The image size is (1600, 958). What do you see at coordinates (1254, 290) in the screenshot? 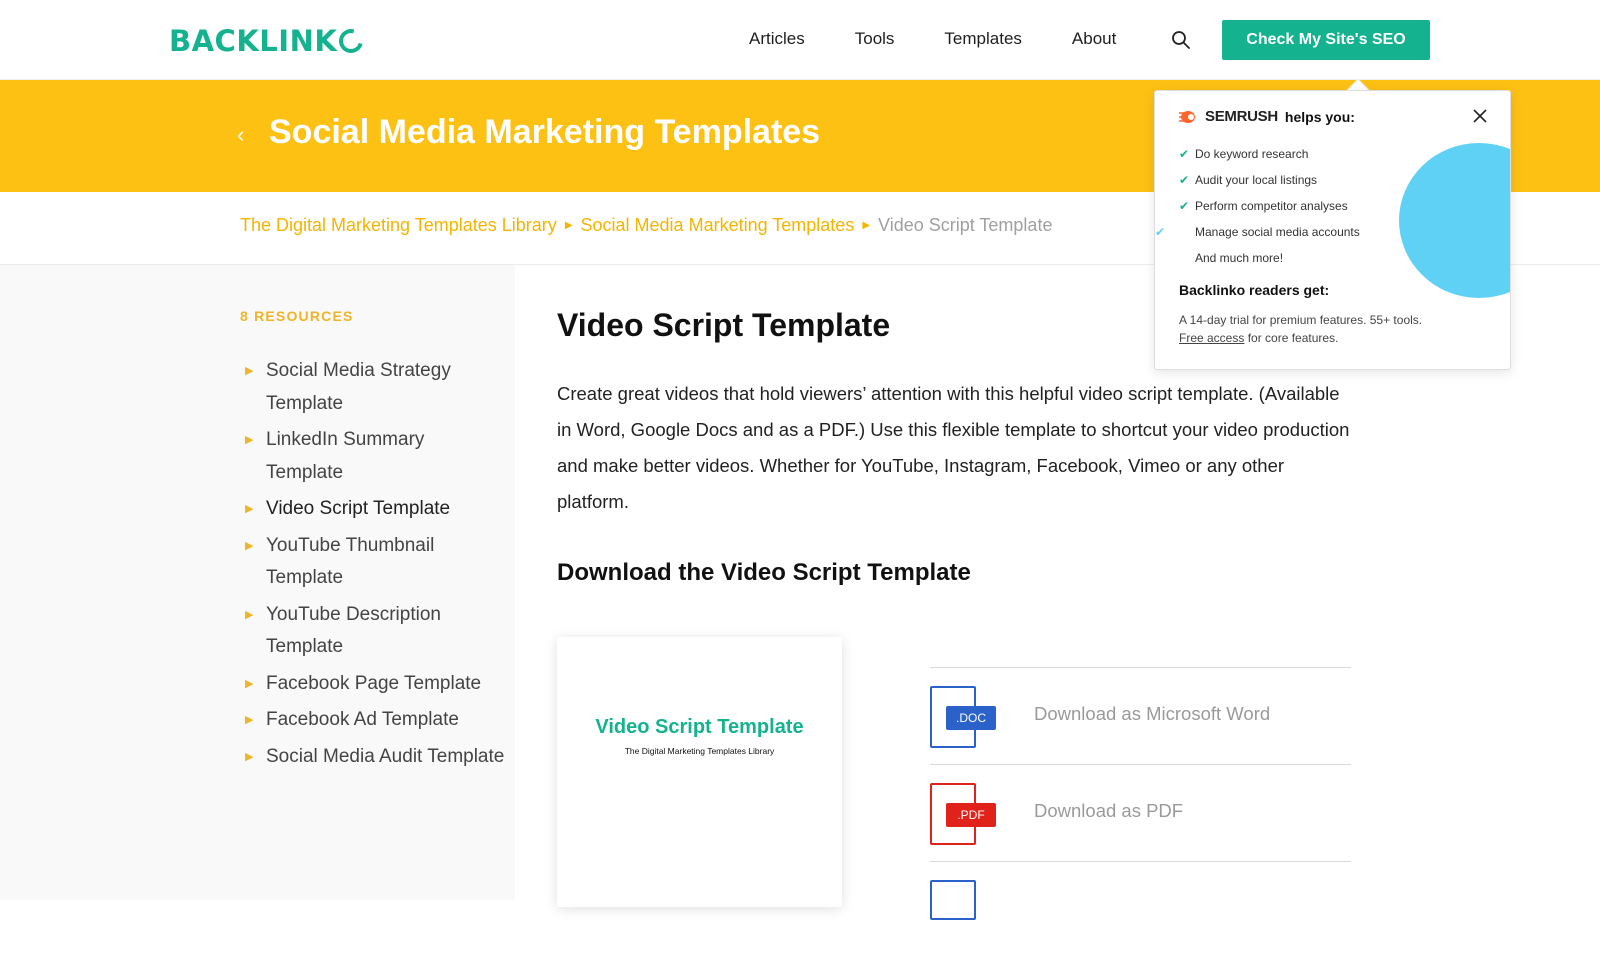
I see `readers-heading: Backlinko readers get:` at bounding box center [1254, 290].